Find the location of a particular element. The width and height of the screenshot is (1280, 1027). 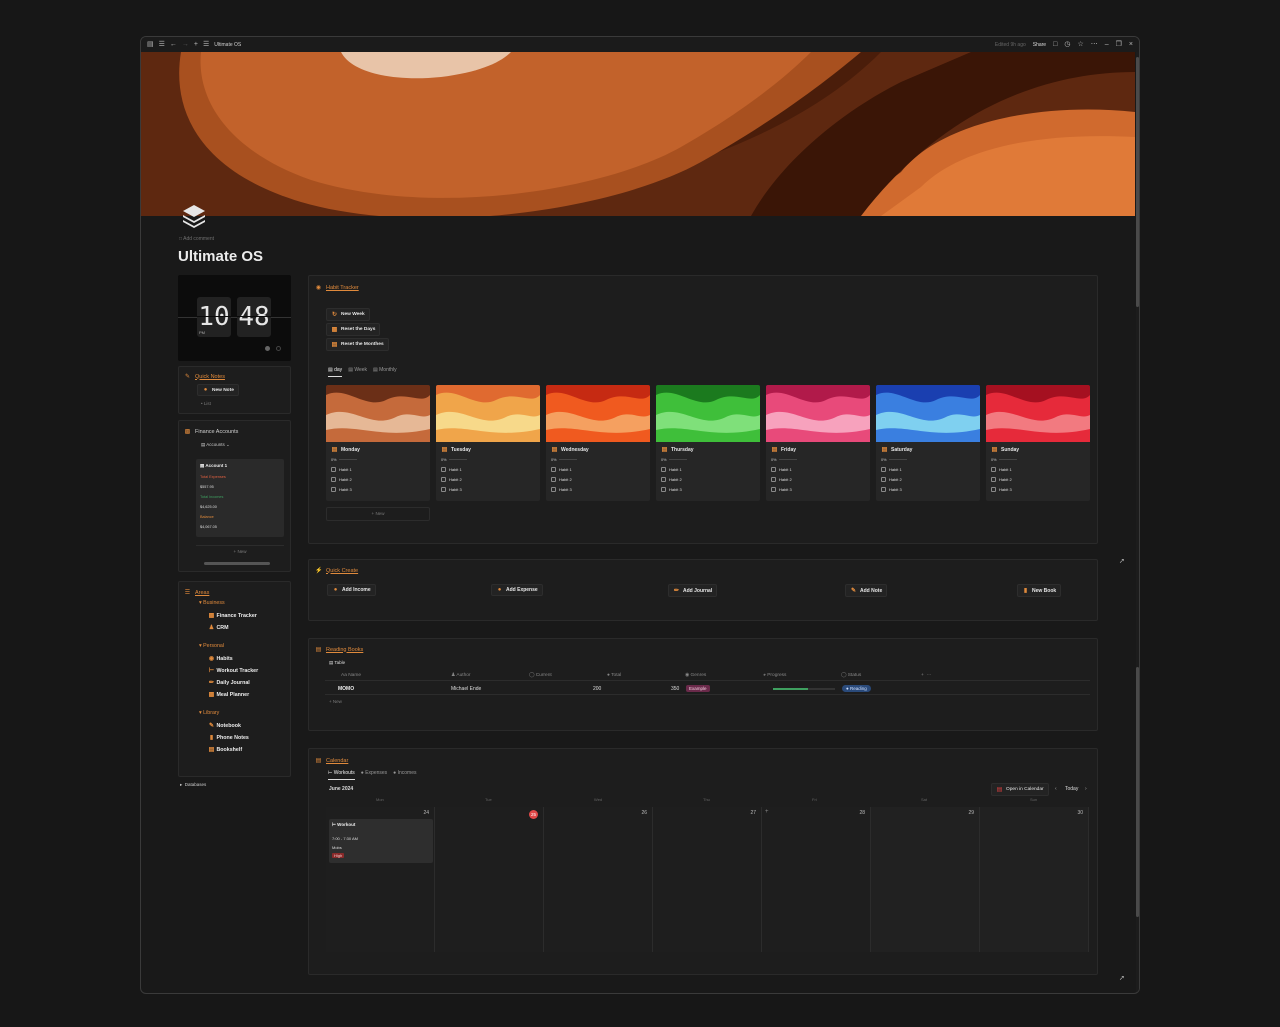

tree-journal: ✏ Daily Journal is located at coordinates (229, 682).